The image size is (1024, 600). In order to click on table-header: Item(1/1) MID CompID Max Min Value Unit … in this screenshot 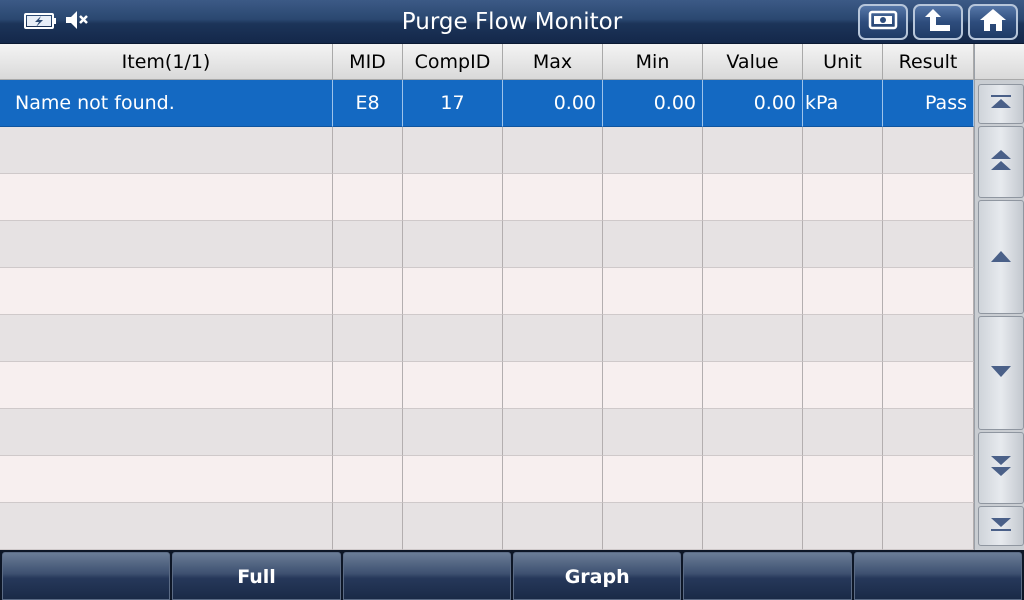, I will do `click(487, 62)`.